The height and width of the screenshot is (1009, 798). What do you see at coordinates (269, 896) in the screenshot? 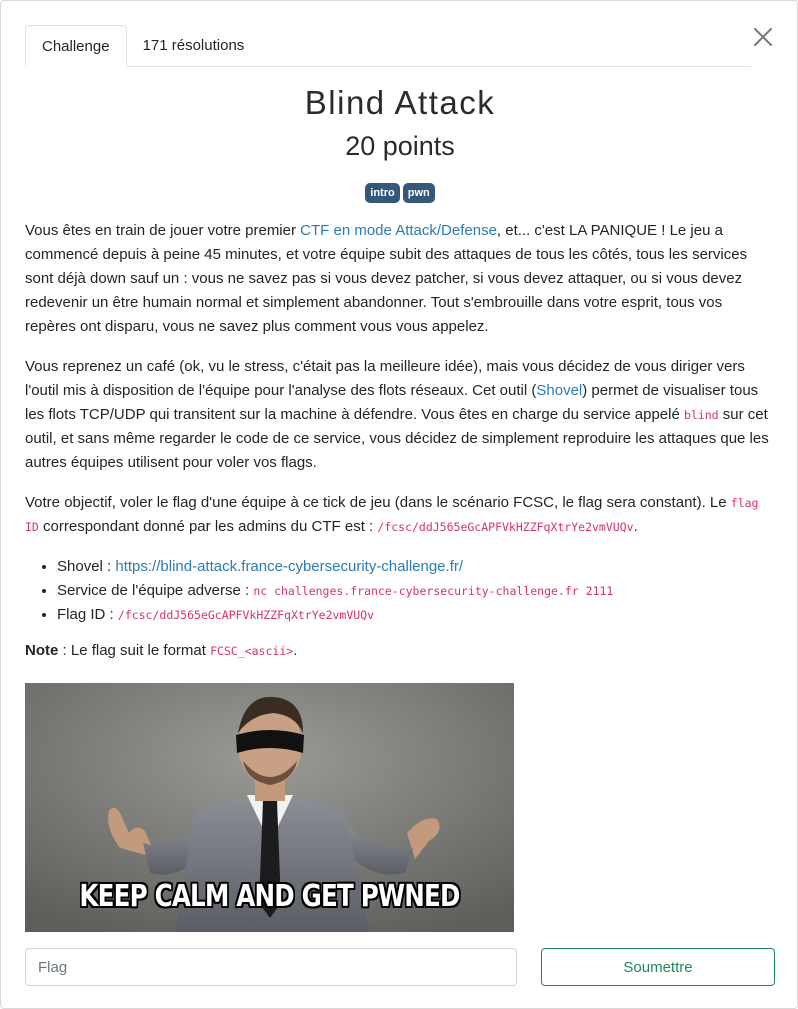
I see `meme-caption: KEEP CALM AND GET PWNED` at bounding box center [269, 896].